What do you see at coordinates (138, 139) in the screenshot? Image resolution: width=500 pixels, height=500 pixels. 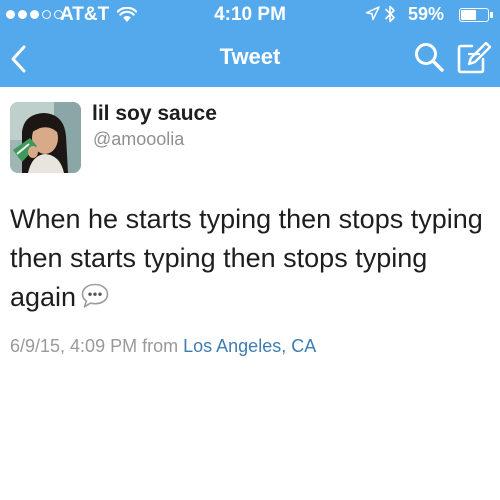 I see `author-handle: @amooolia` at bounding box center [138, 139].